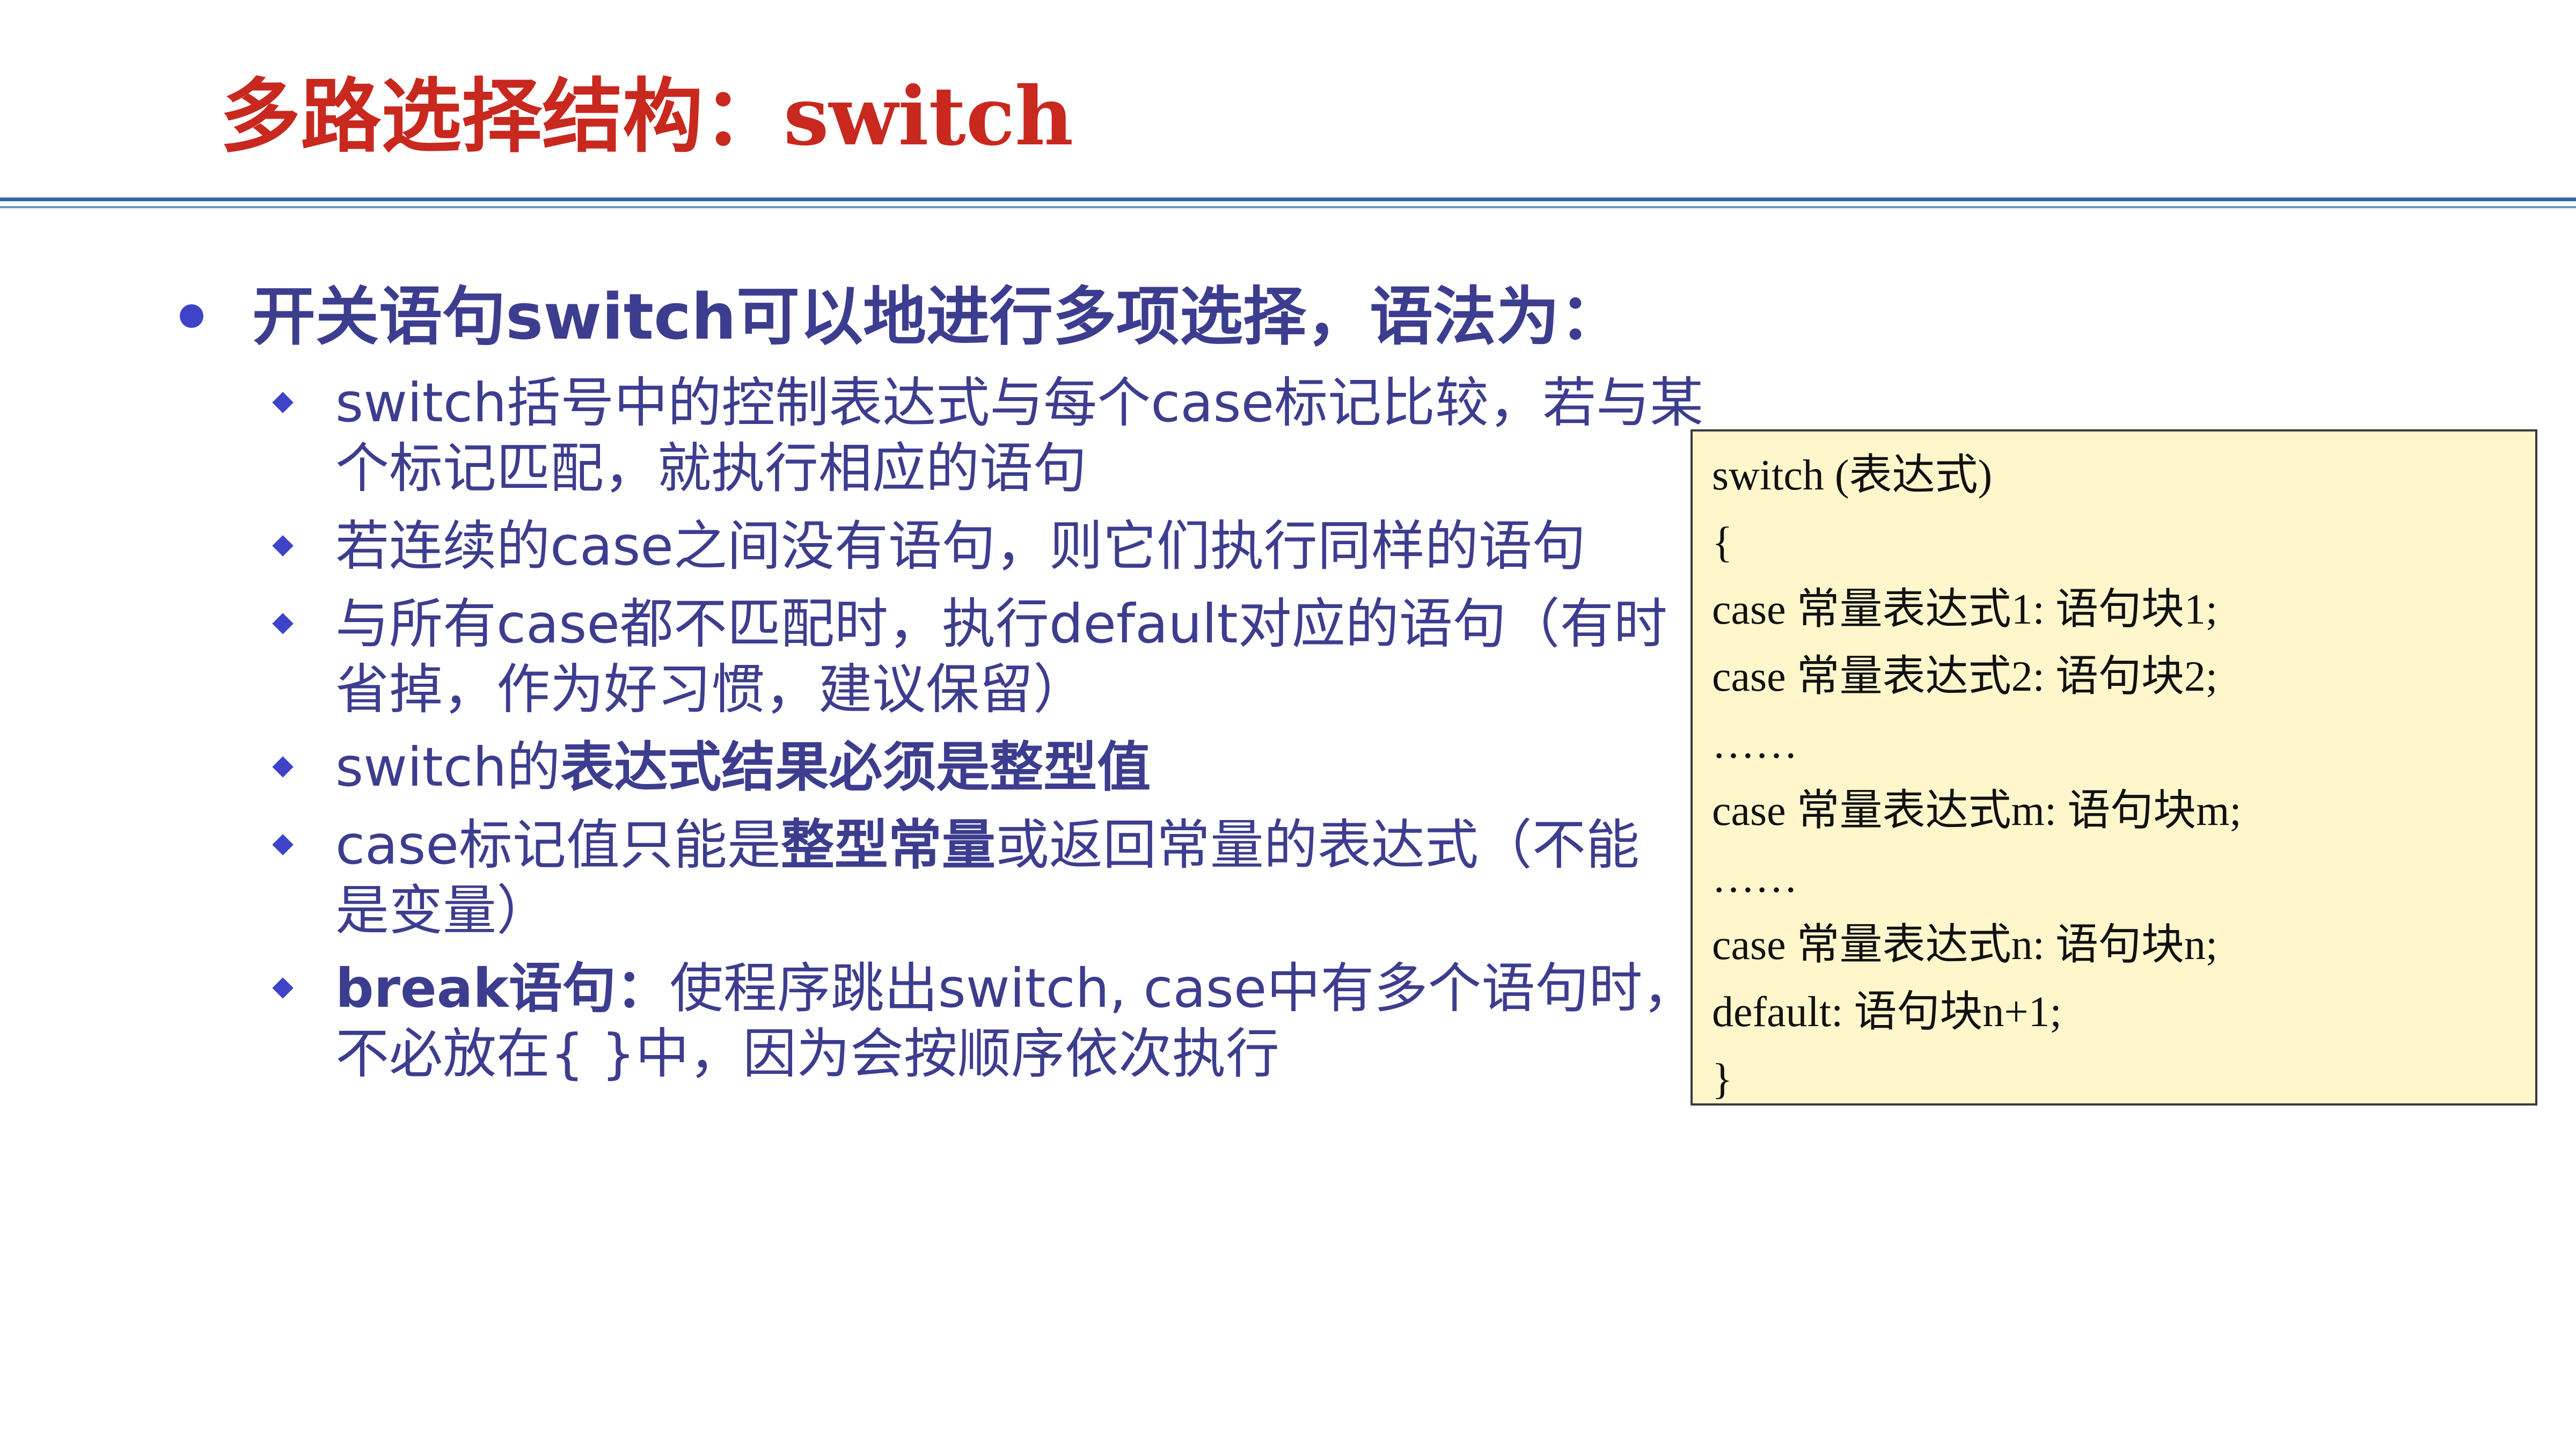 The width and height of the screenshot is (2576, 1449). Describe the element at coordinates (558, 845) in the screenshot. I see `sub-bullet-text: case标记值只能是` at that location.